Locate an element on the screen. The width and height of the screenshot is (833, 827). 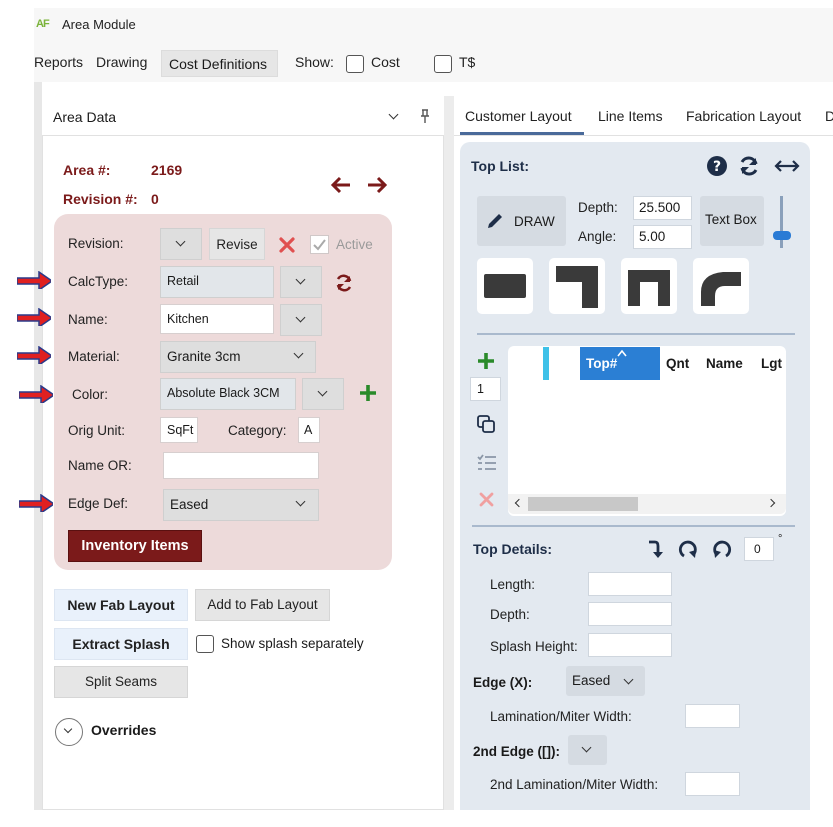
u-shape-icon is located at coordinates (649, 288).